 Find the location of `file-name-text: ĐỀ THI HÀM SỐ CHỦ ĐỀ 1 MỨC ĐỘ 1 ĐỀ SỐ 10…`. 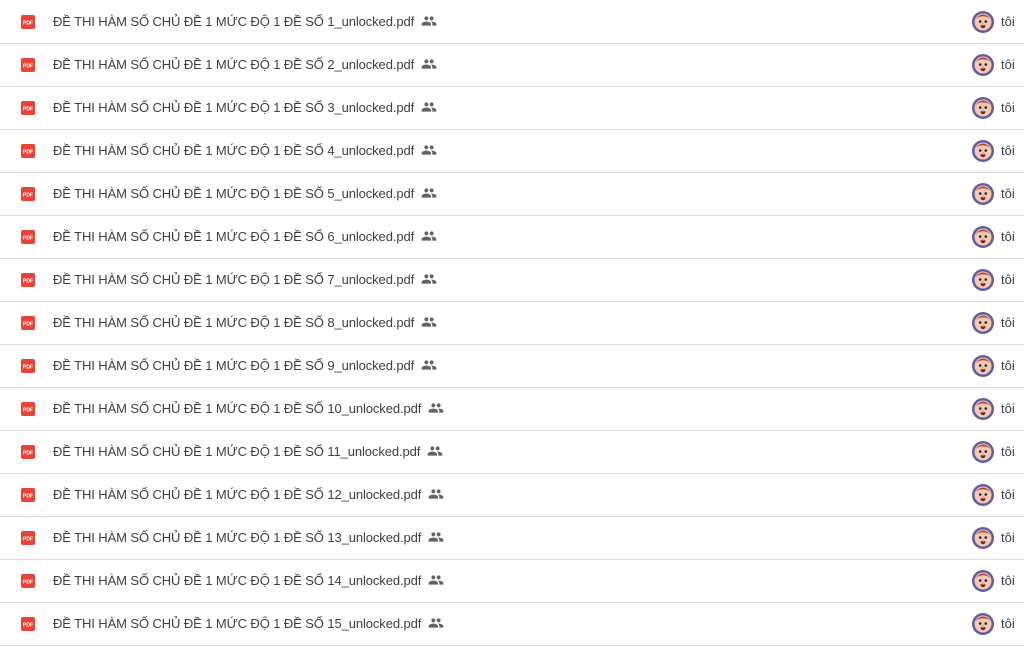

file-name-text: ĐỀ THI HÀM SỐ CHỦ ĐỀ 1 MỨC ĐỘ 1 ĐỀ SỐ 10… is located at coordinates (237, 408).